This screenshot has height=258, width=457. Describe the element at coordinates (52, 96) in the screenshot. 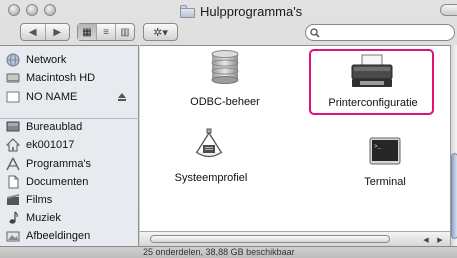

I see `sidebar-item-label: NO NAME` at that location.